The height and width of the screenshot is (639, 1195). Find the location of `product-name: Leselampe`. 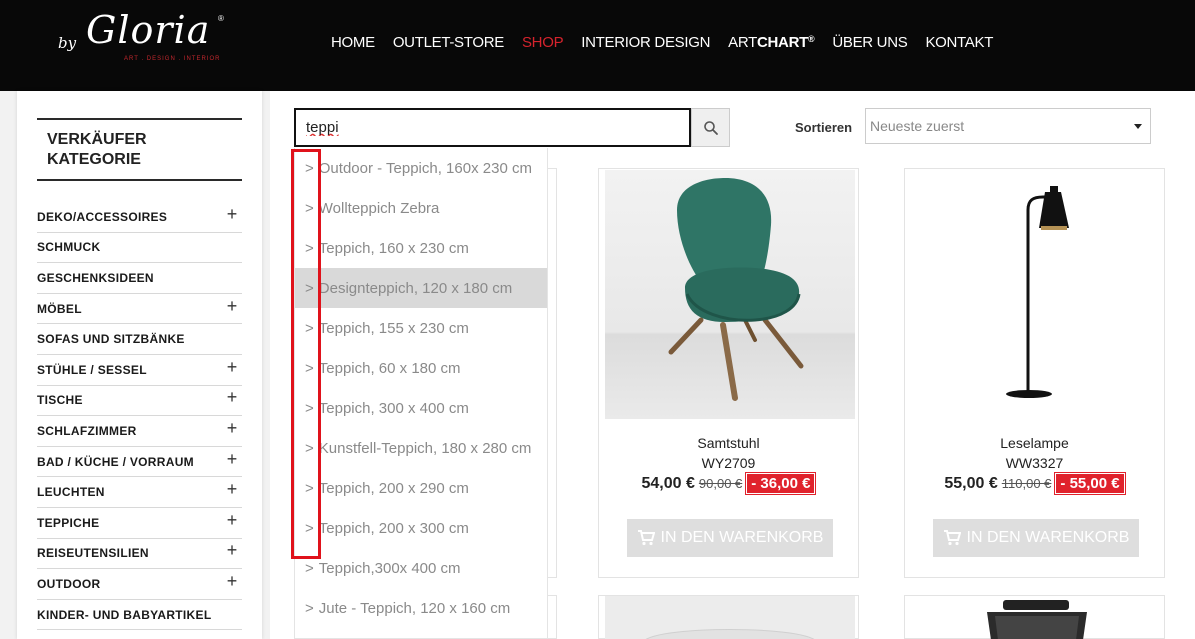

product-name: Leselampe is located at coordinates (1034, 443).